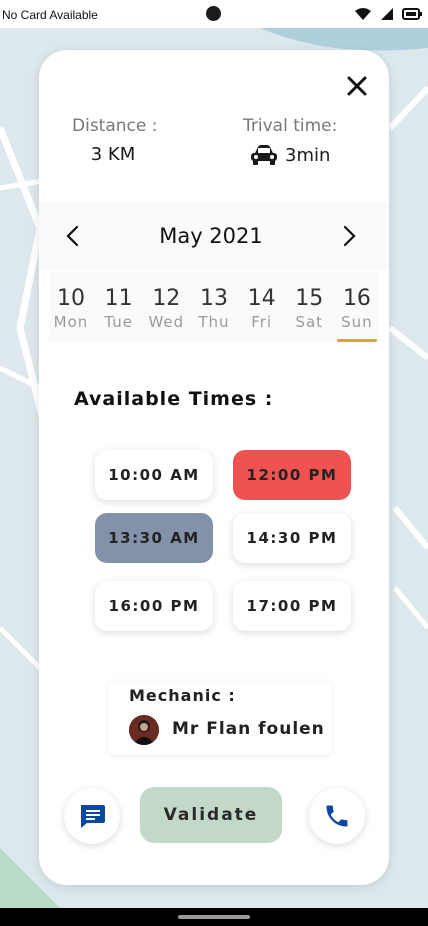 The width and height of the screenshot is (428, 926). What do you see at coordinates (290, 126) in the screenshot?
I see `travel-time-label: Trival time:` at bounding box center [290, 126].